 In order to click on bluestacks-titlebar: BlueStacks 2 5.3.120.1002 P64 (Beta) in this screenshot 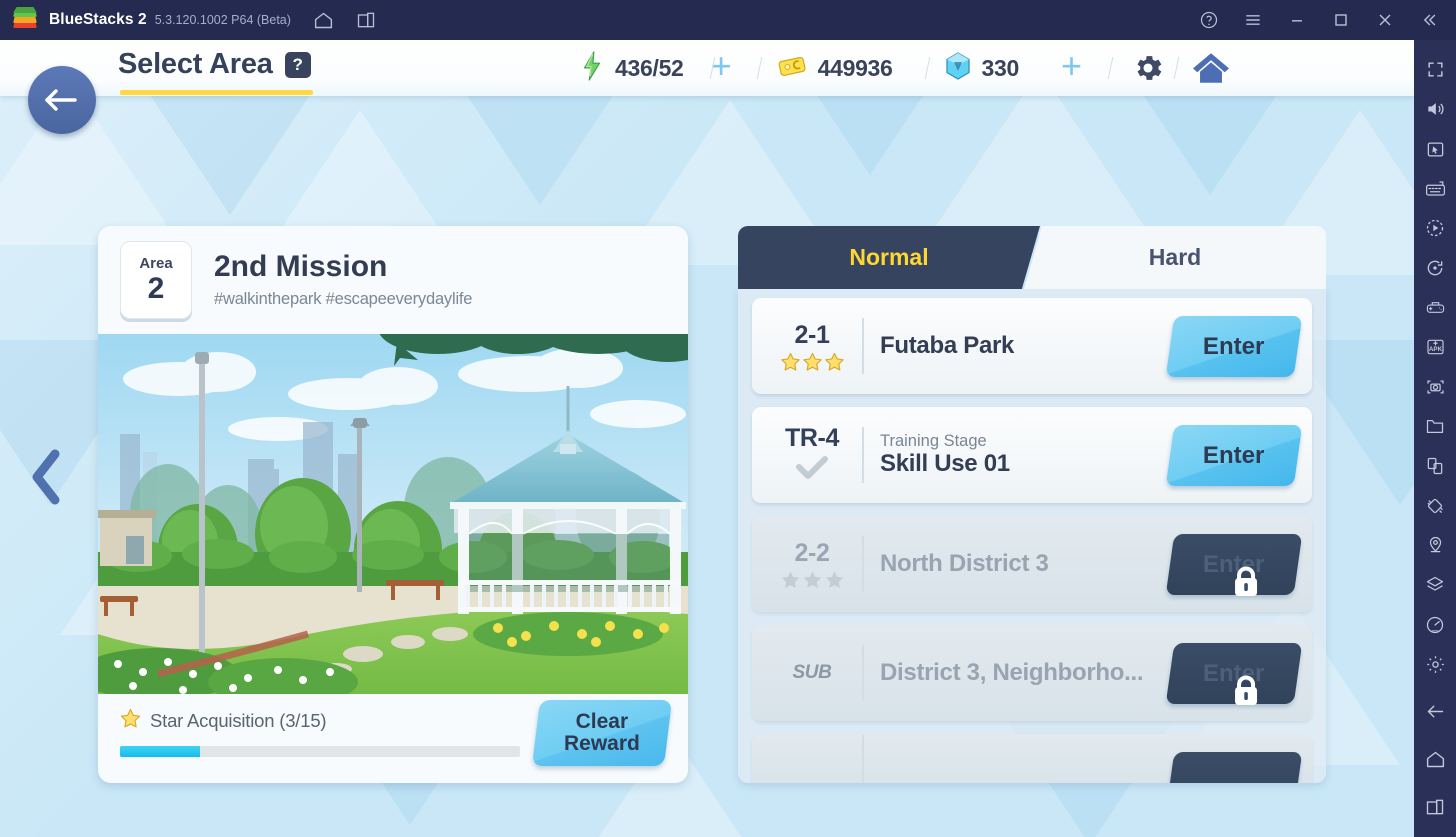, I will do `click(728, 20)`.